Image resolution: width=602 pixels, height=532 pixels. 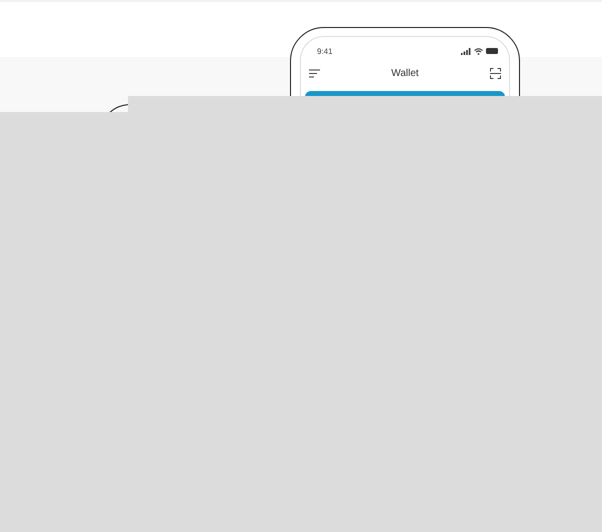 What do you see at coordinates (492, 51) in the screenshot?
I see `battery-icon` at bounding box center [492, 51].